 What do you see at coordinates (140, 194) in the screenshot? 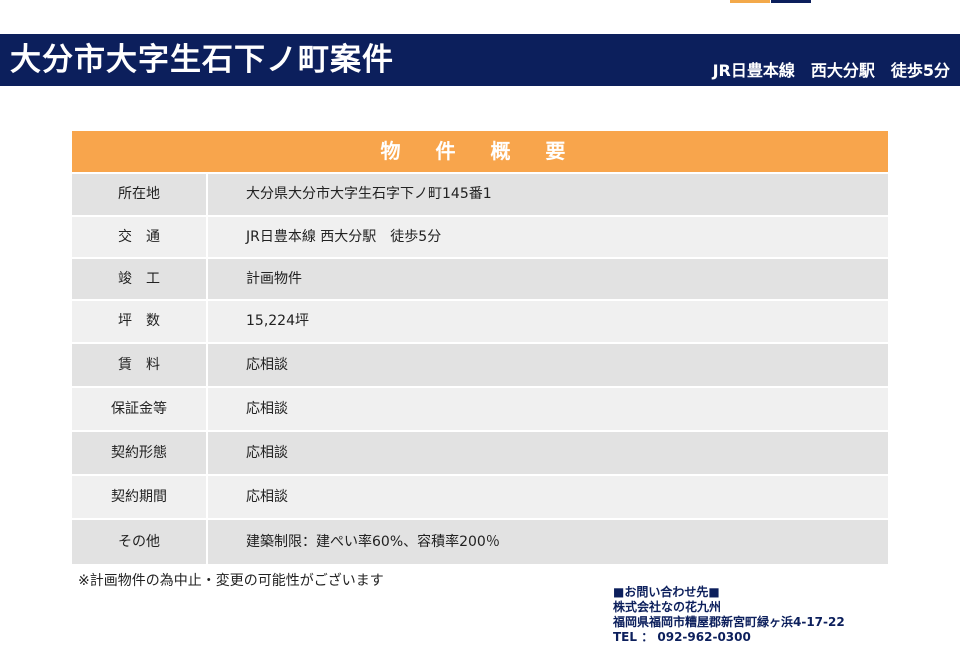
I see `row-label: 所在地` at bounding box center [140, 194].